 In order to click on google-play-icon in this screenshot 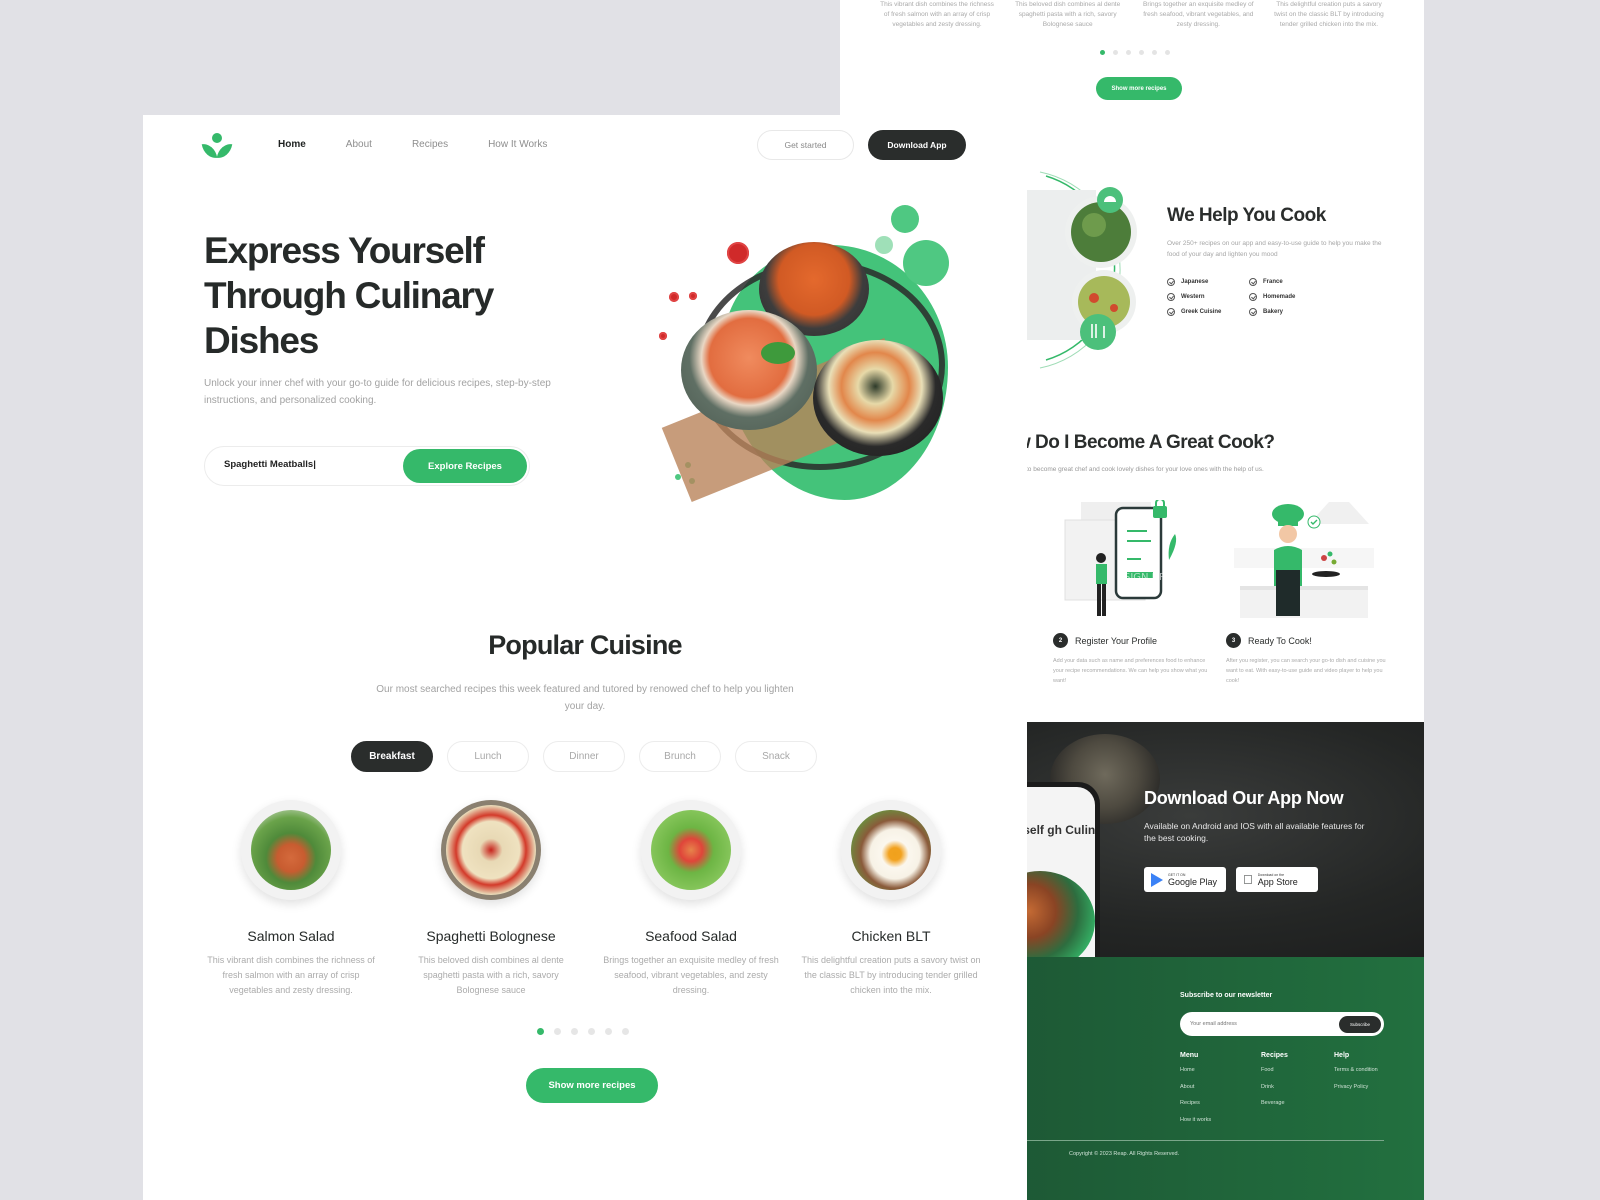, I will do `click(1157, 879)`.